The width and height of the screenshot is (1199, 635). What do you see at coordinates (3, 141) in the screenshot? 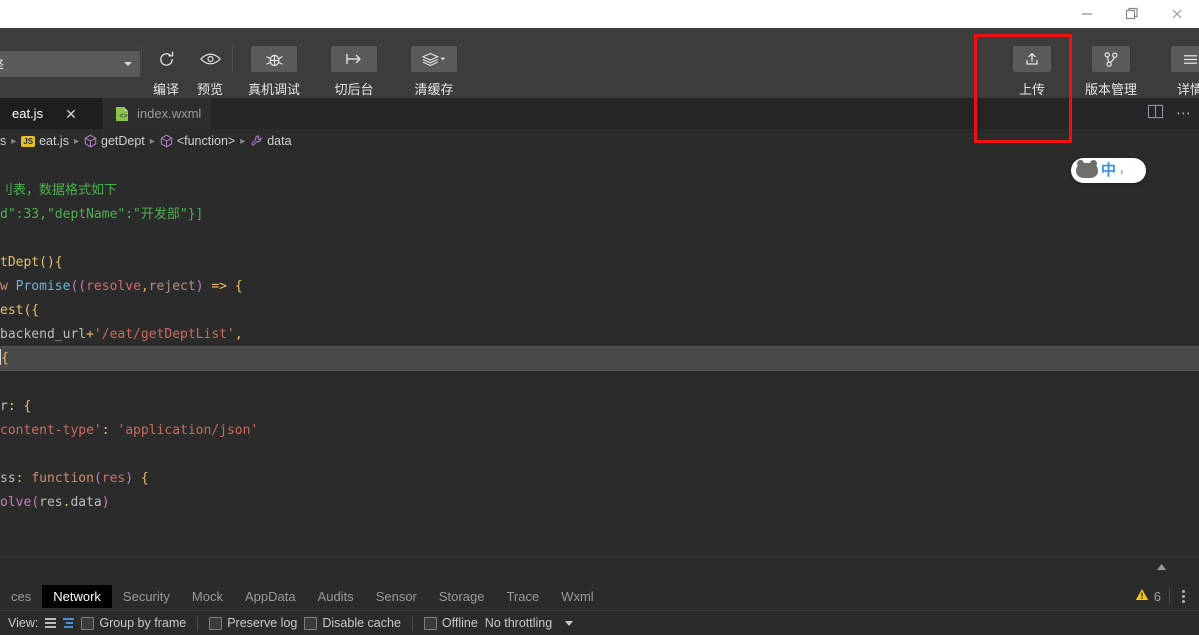
I see `breadcrumb-item-0: s` at bounding box center [3, 141].